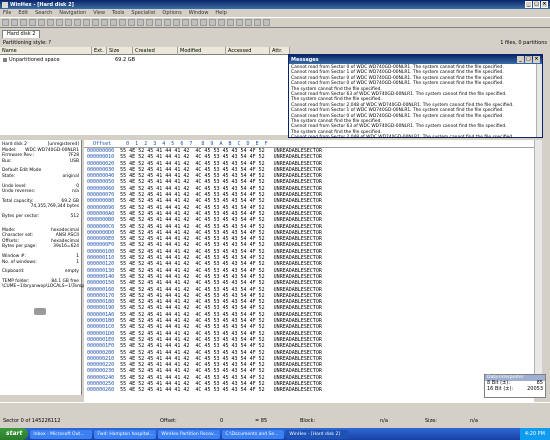  Describe the element at coordinates (248, 51) in the screenshot. I see `col-accessed: Accessed` at that location.